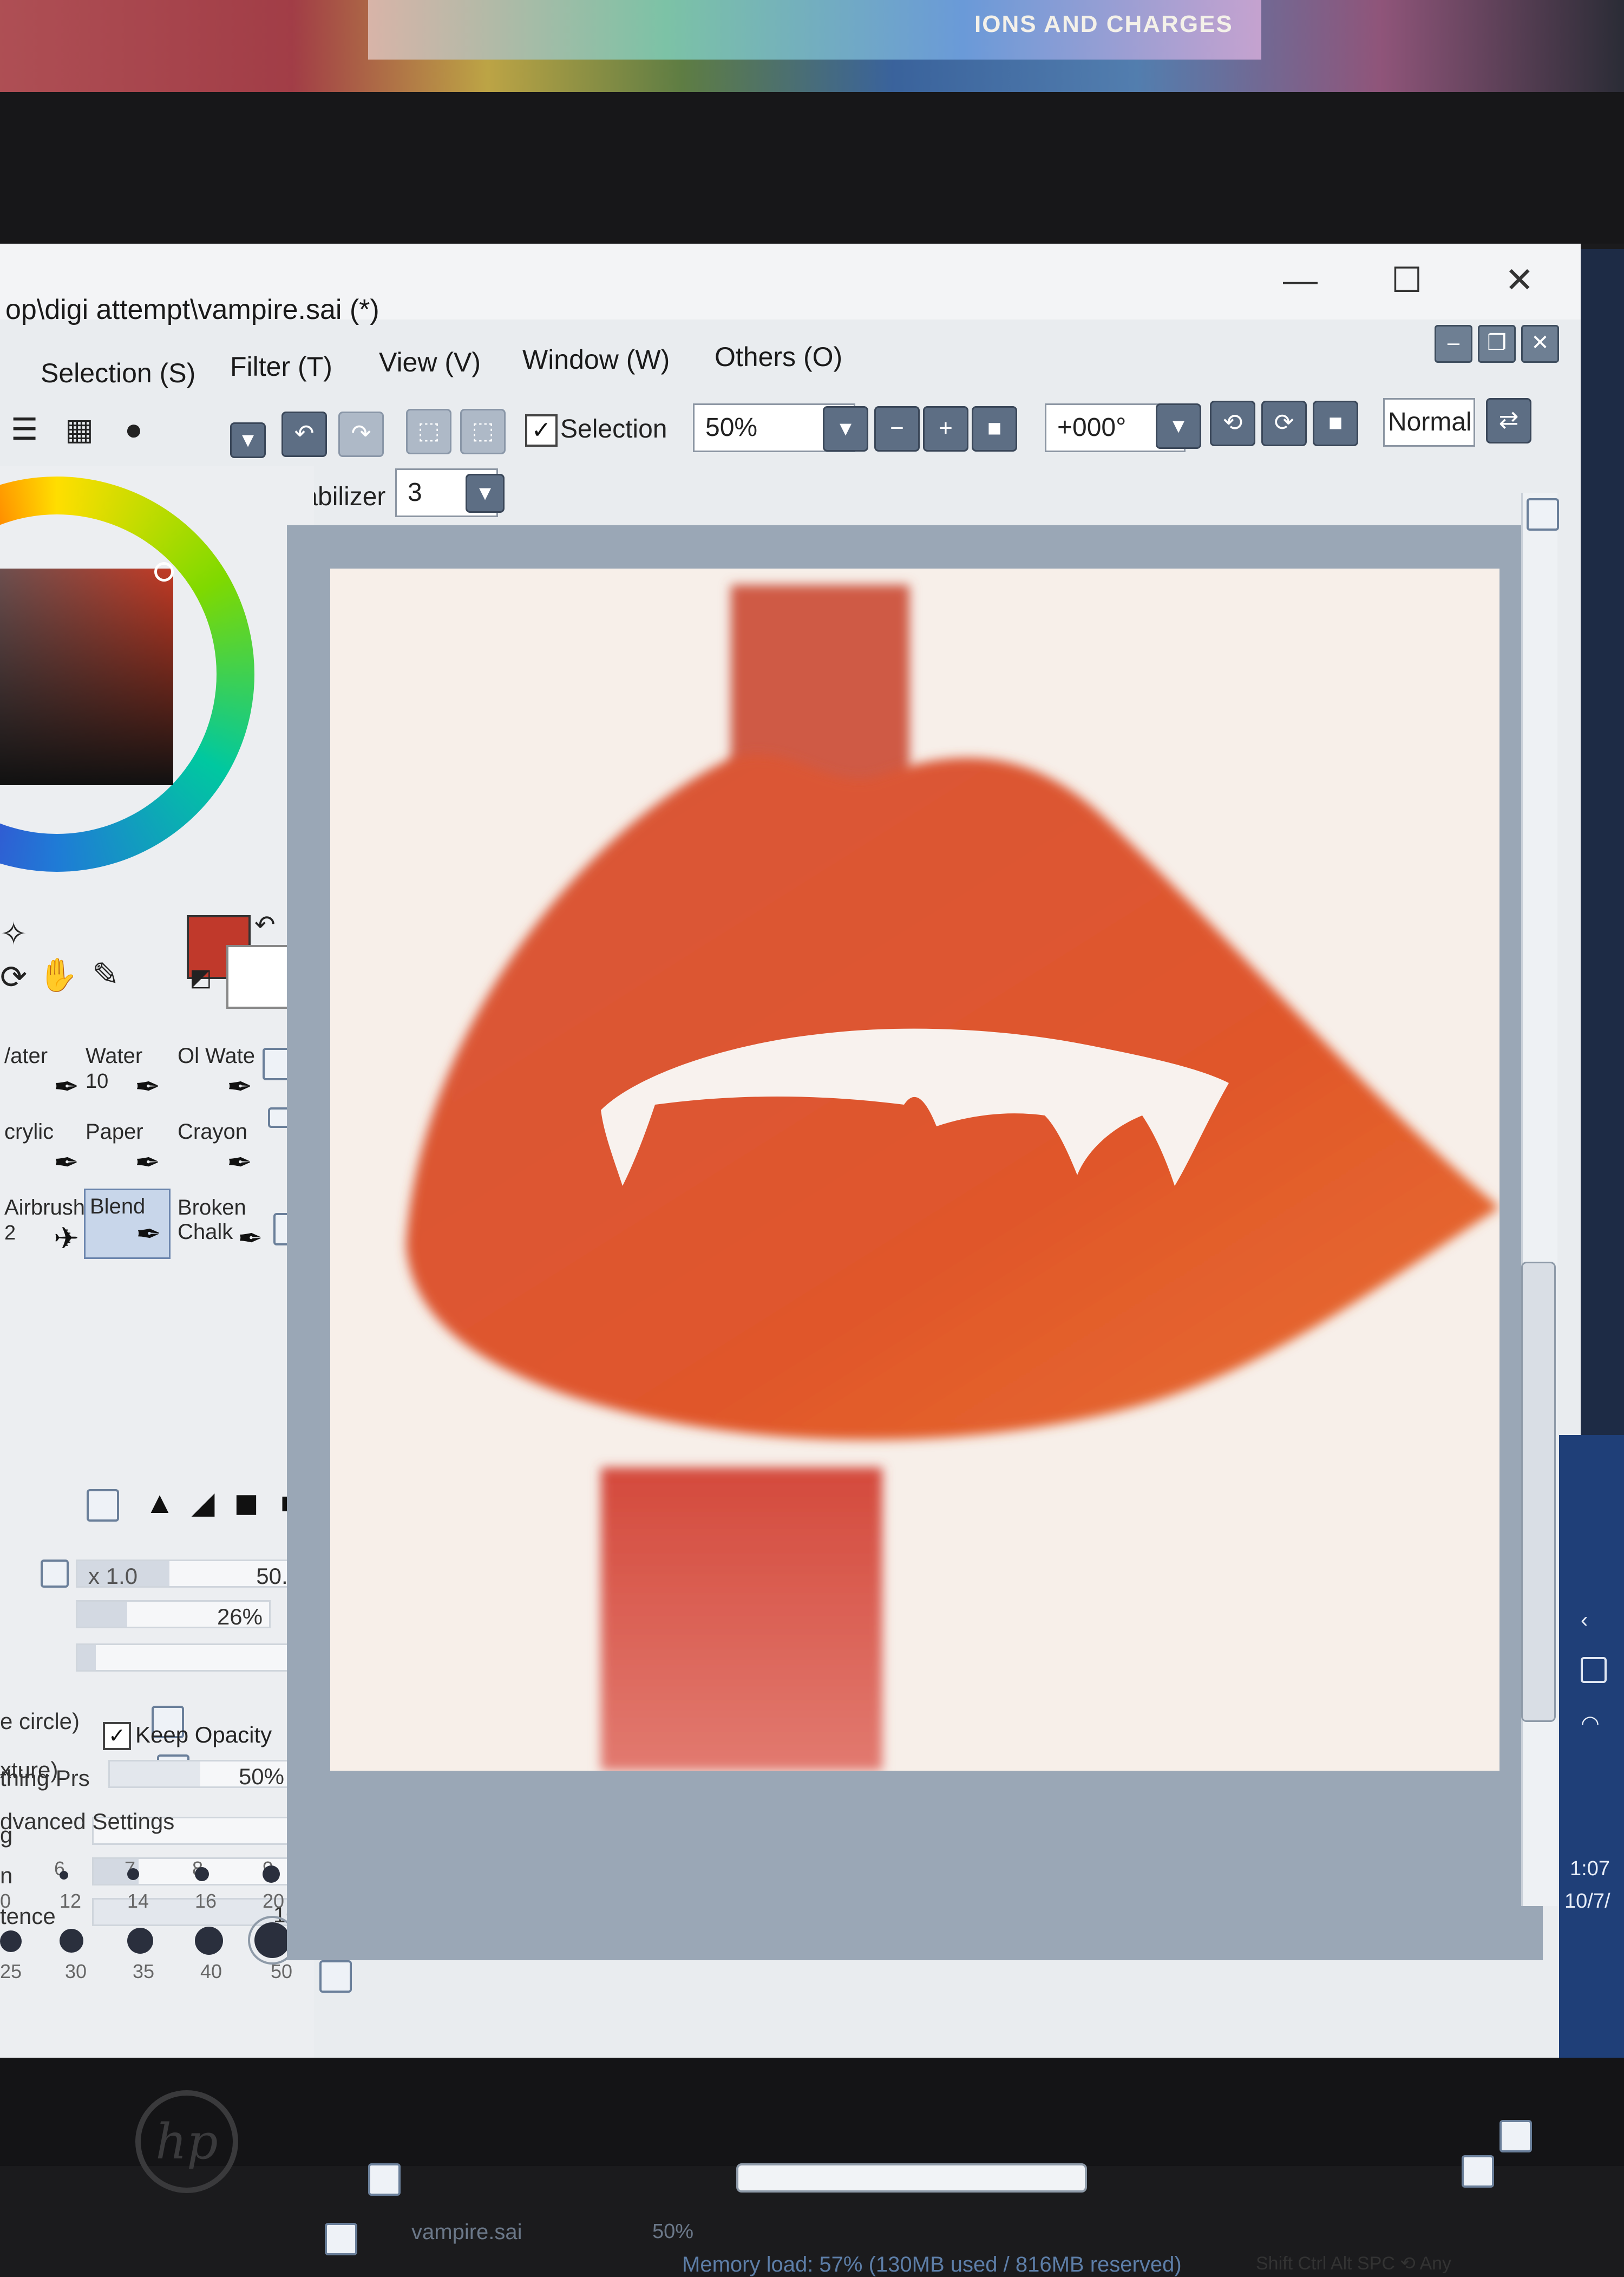 The image size is (1624, 2277). Describe the element at coordinates (203, 1502) in the screenshot. I see `brush-shape-medium-icon: ◢` at that location.